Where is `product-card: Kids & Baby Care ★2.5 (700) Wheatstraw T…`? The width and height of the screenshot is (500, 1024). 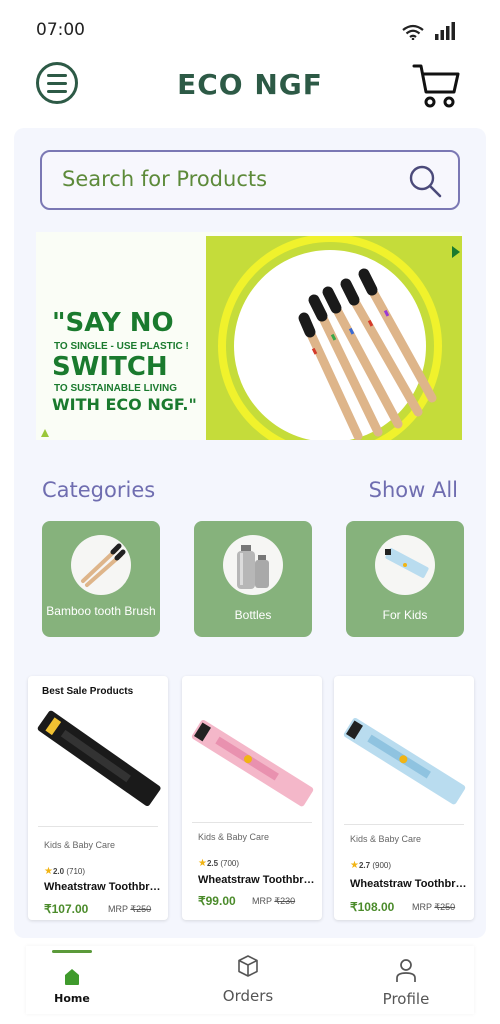
product-card: Kids & Baby Care ★2.5 (700) Wheatstraw T… is located at coordinates (252, 798).